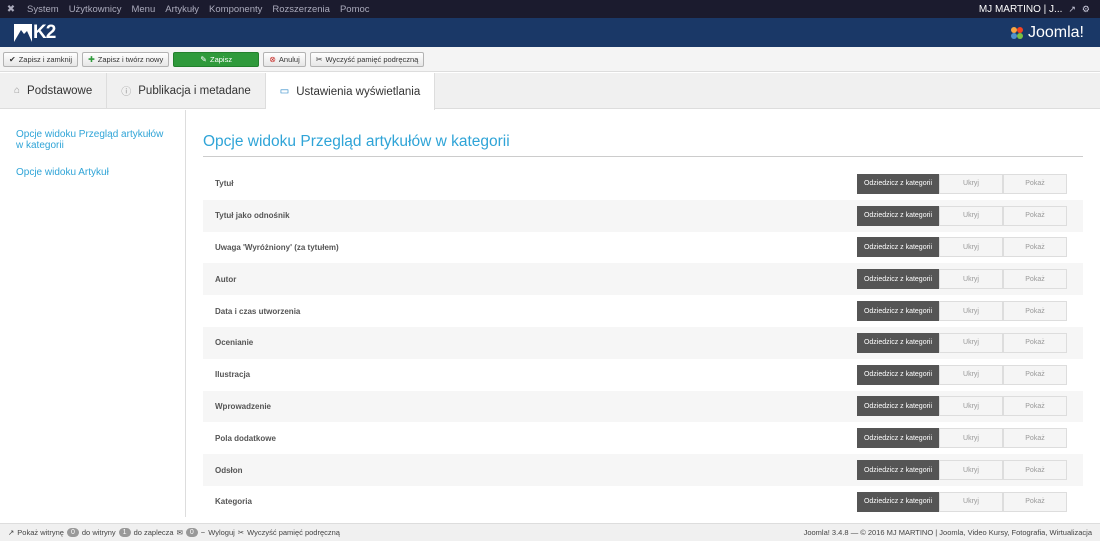 Image resolution: width=1100 pixels, height=541 pixels. I want to click on site-visitors-label: do witryny, so click(98, 532).